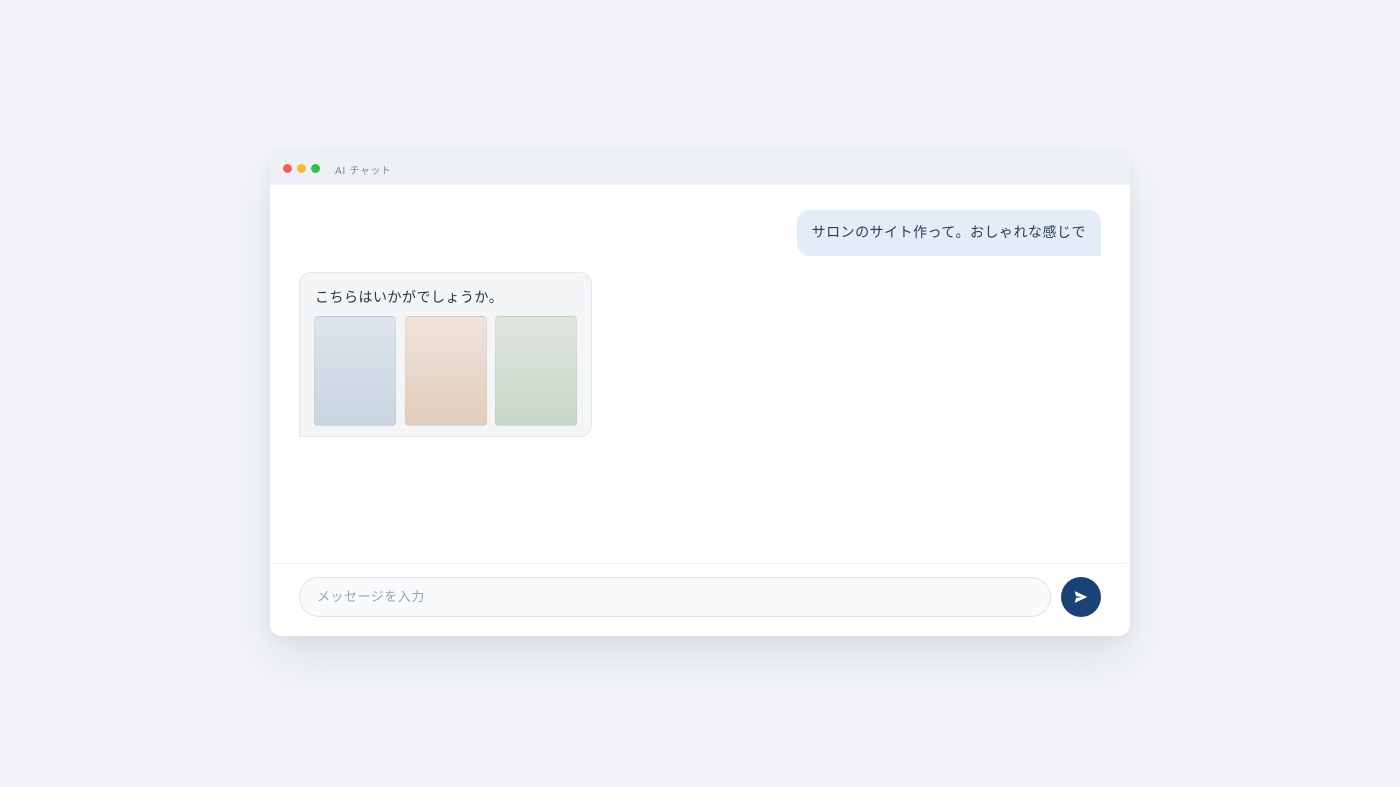 Image resolution: width=1400 pixels, height=787 pixels. What do you see at coordinates (315, 168) in the screenshot?
I see `maximize-window-button` at bounding box center [315, 168].